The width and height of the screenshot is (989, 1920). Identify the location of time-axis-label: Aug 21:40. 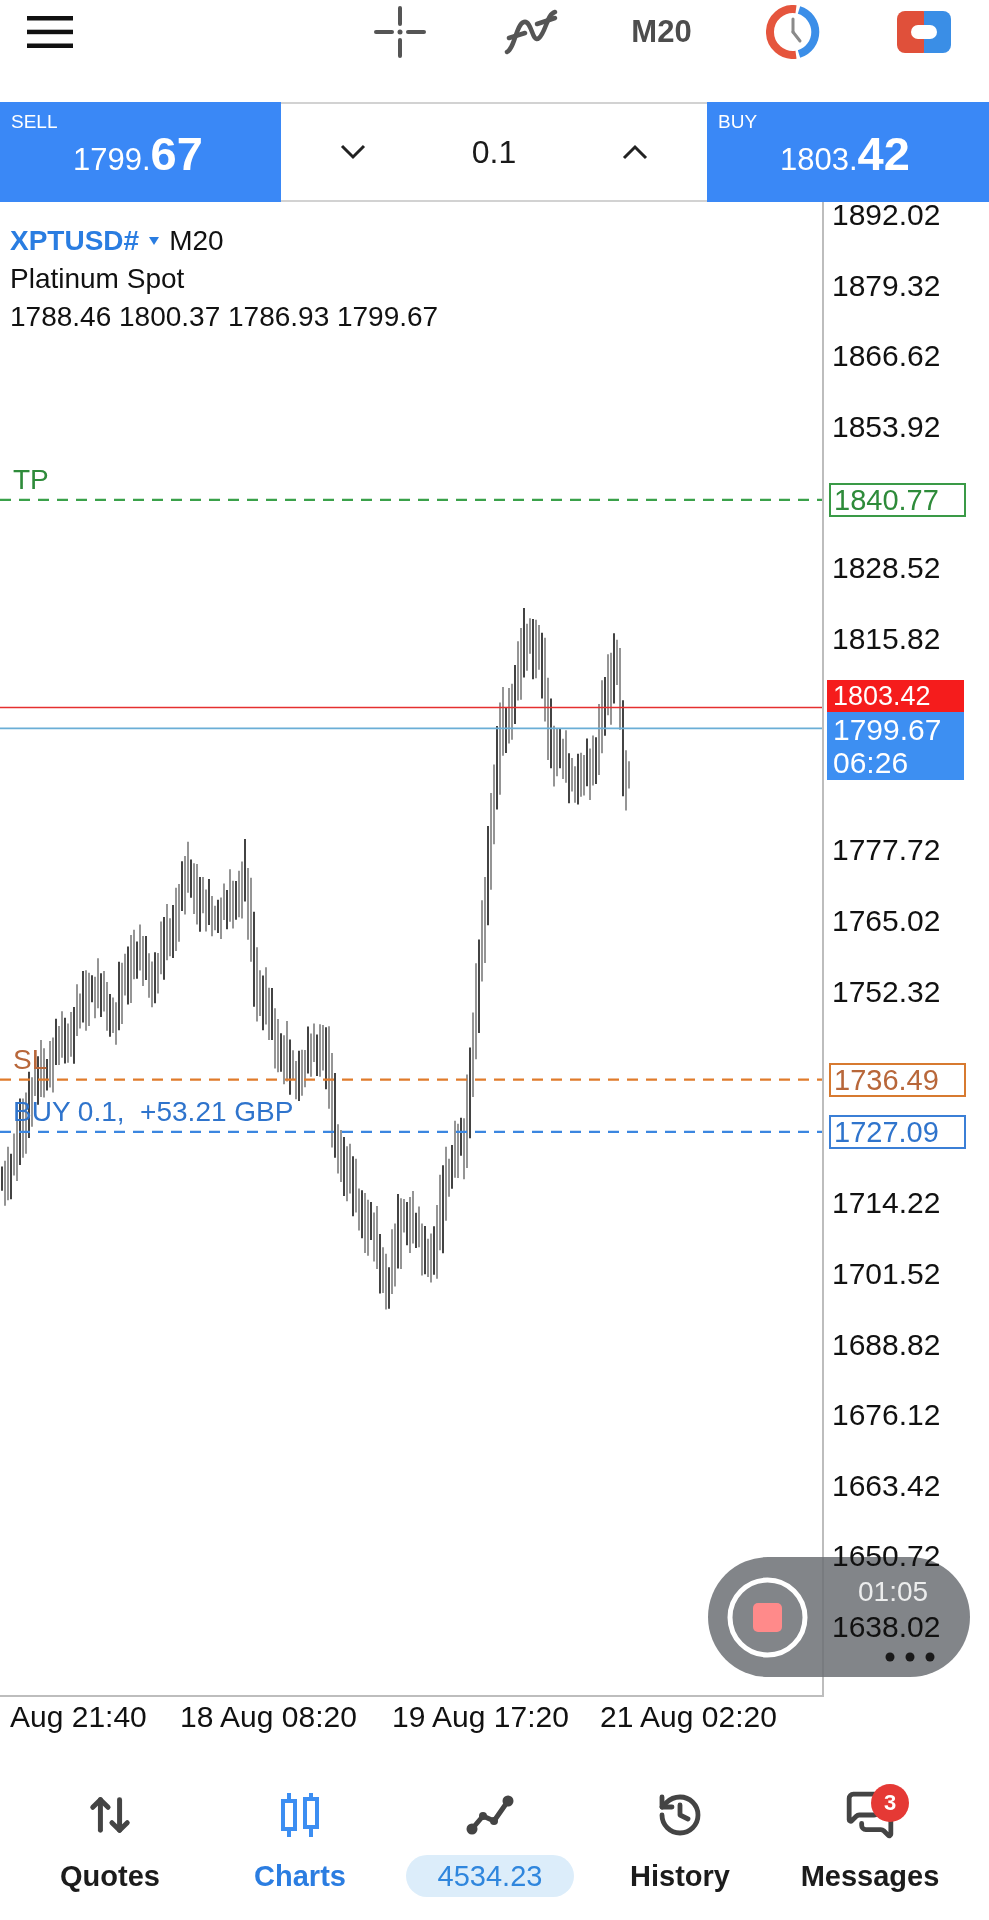
(78, 1717).